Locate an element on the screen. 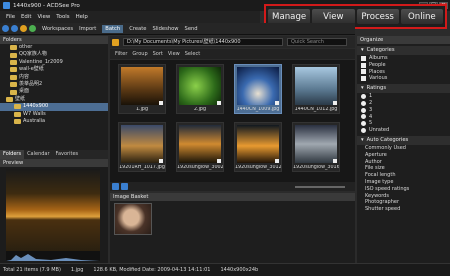 The width and height of the screenshot is (450, 276). thumbnail: 1920sunglow_3012.jpg is located at coordinates (258, 147).